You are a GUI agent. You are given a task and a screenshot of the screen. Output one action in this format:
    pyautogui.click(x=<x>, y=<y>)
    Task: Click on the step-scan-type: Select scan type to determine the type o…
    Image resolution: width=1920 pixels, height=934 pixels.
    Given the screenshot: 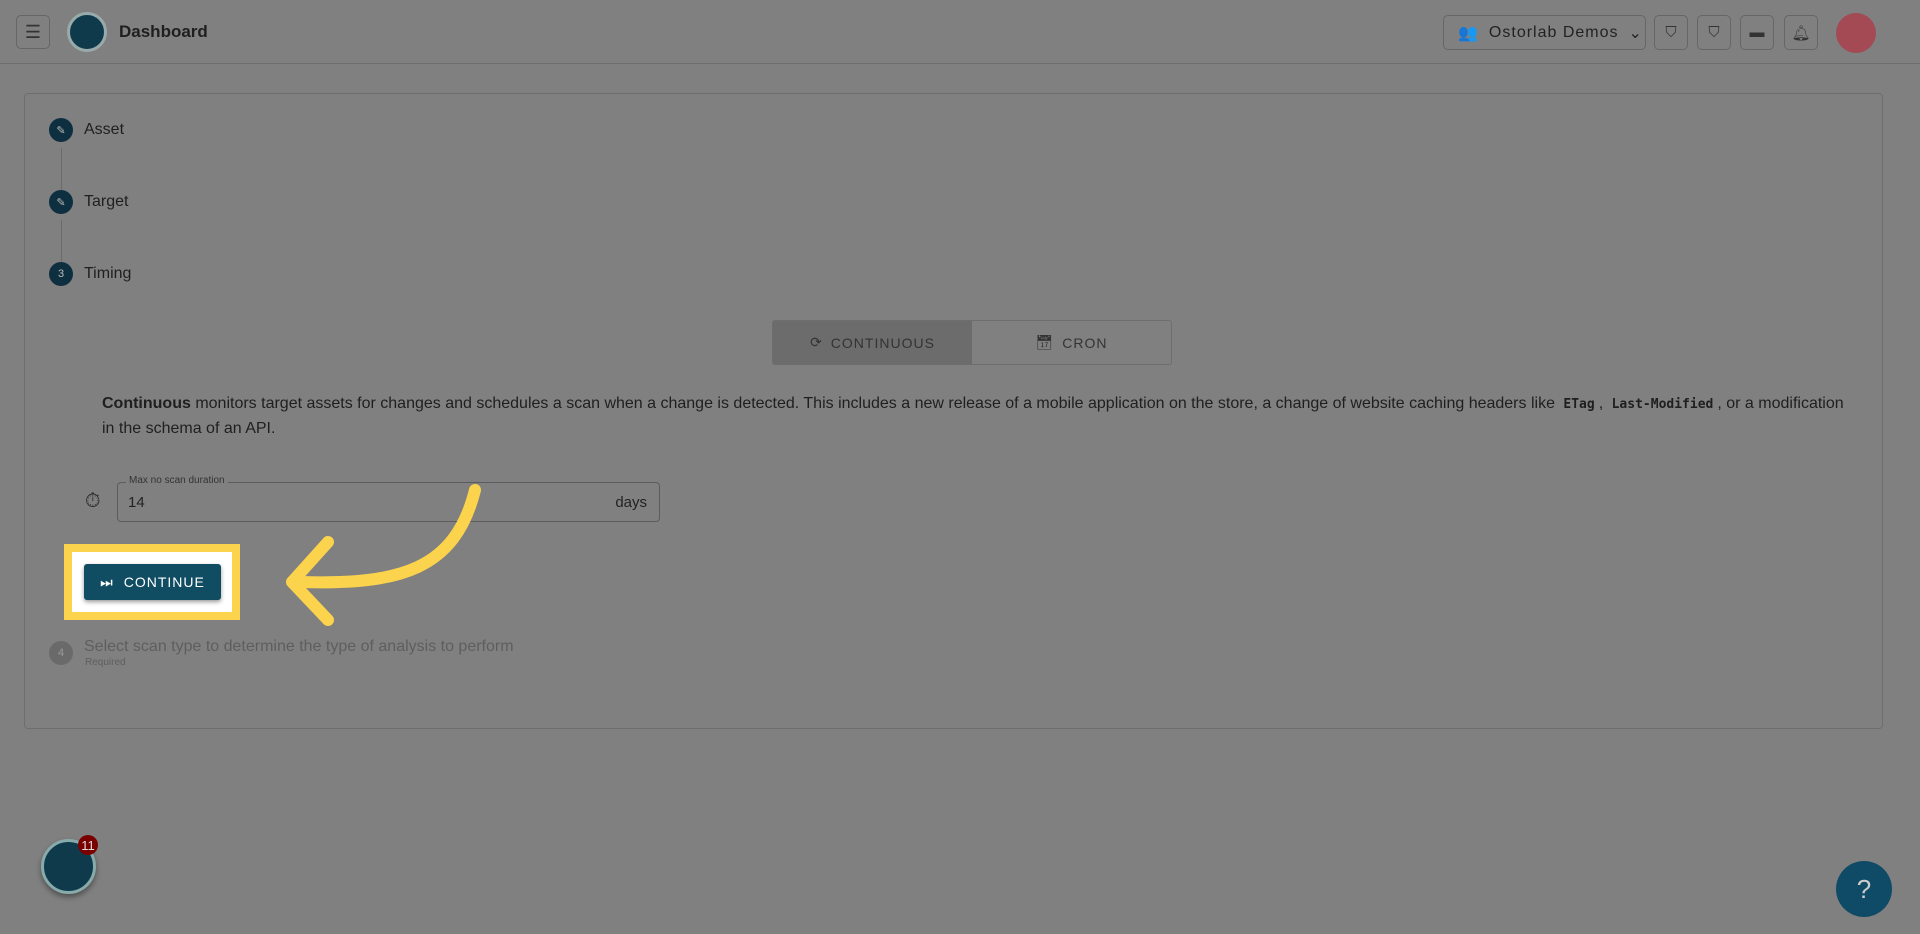 What is the action you would take?
    pyautogui.click(x=299, y=646)
    